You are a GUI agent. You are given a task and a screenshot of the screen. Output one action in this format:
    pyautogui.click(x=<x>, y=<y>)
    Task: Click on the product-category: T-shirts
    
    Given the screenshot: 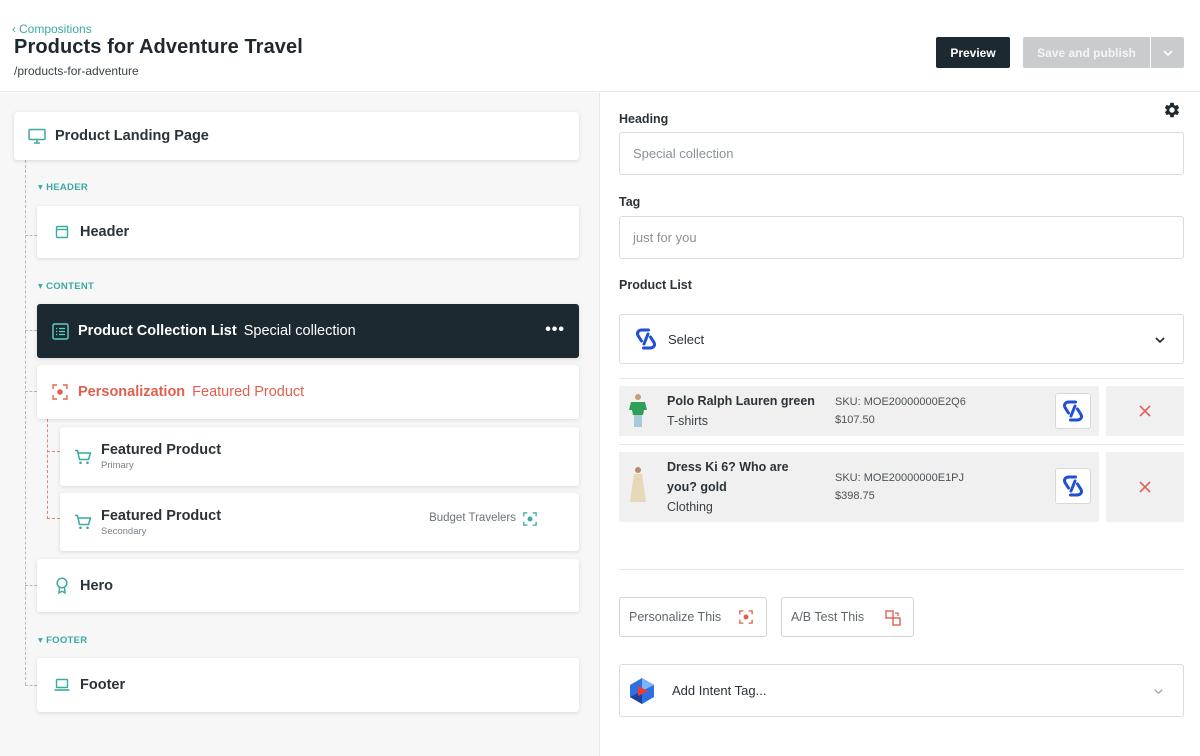 What is the action you would take?
    pyautogui.click(x=687, y=421)
    